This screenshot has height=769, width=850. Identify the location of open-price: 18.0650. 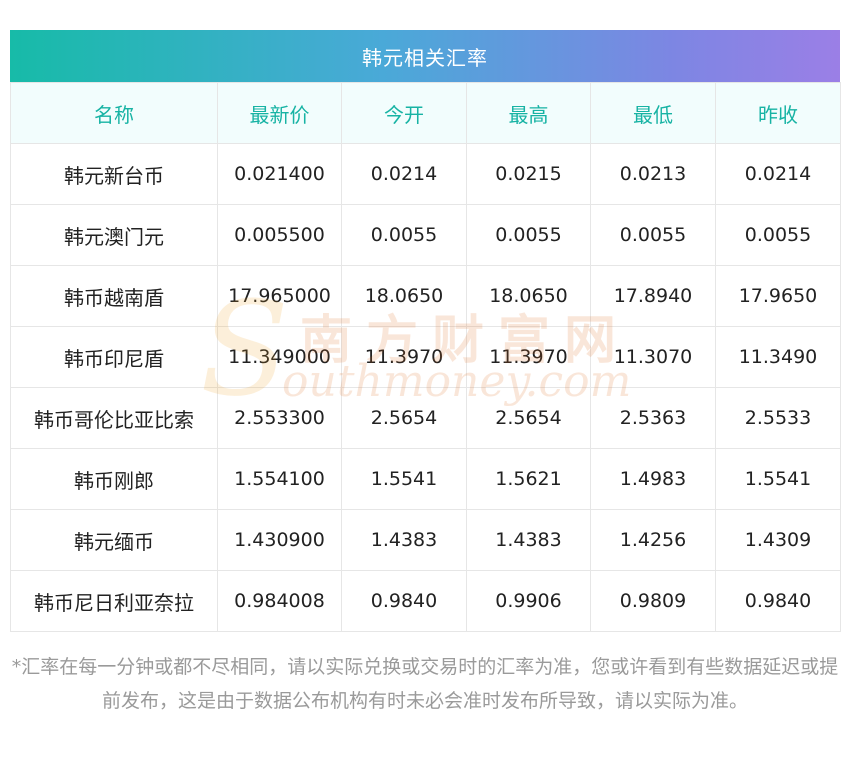
(404, 296).